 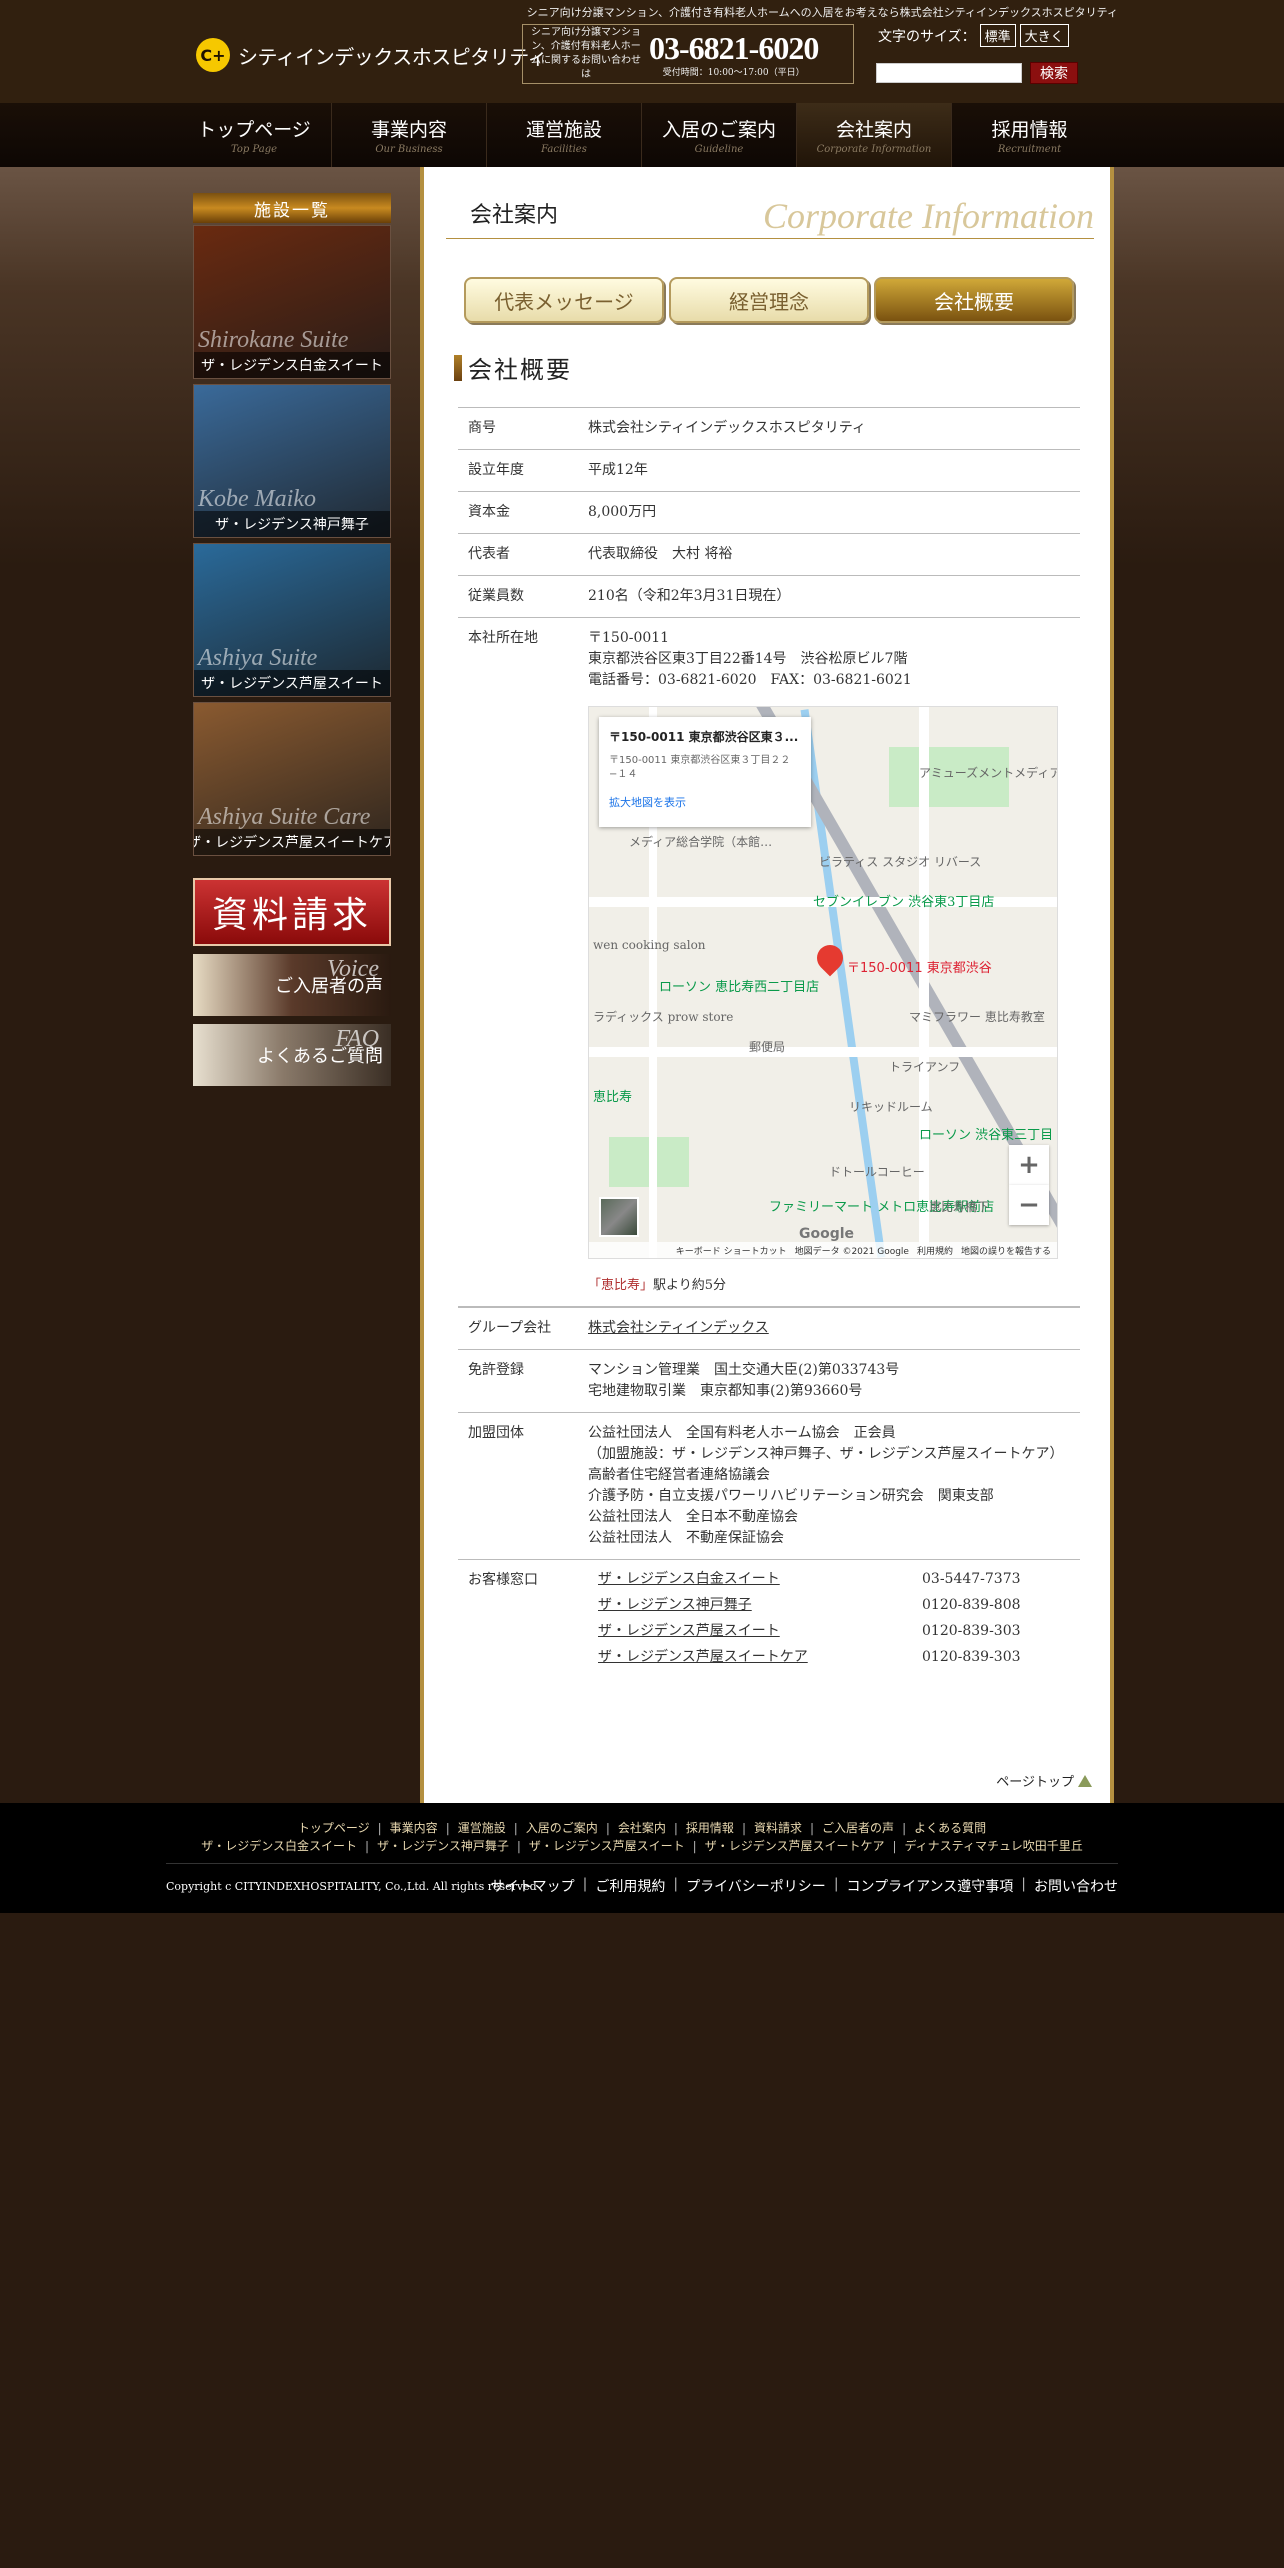 I want to click on table-row: 代表者 代表取締役 大村 将裕, so click(x=769, y=555).